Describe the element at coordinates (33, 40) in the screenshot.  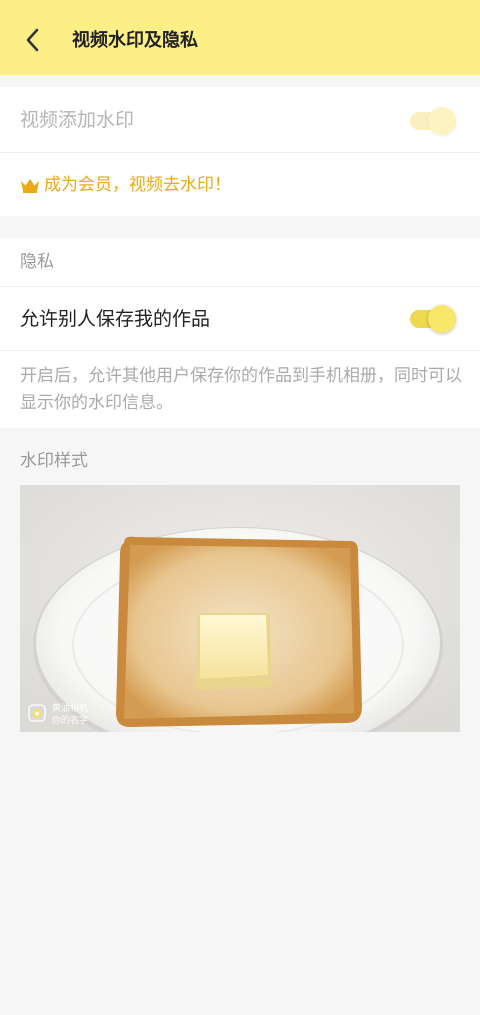
I see `chevron-left-icon` at that location.